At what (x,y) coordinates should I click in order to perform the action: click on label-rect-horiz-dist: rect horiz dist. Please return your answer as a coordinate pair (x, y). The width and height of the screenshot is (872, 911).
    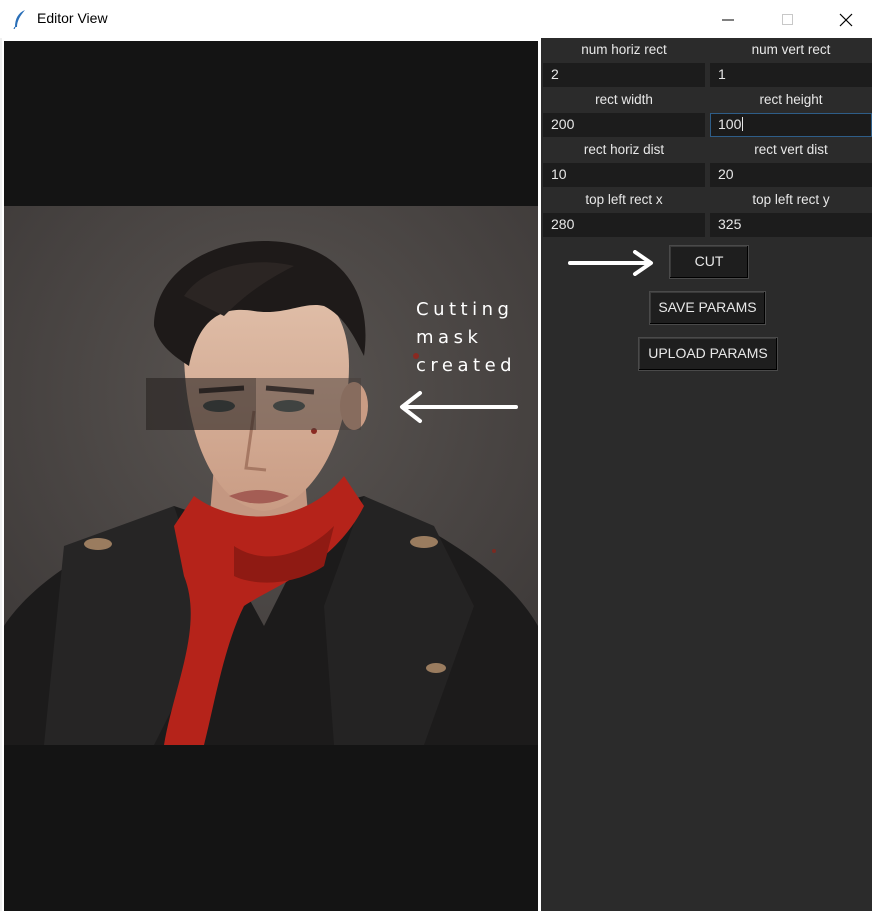
    Looking at the image, I should click on (624, 149).